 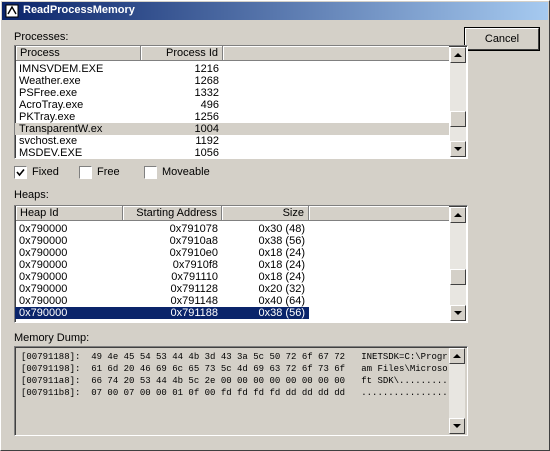 What do you see at coordinates (50, 81) in the screenshot?
I see `process-name: Weather.exe` at bounding box center [50, 81].